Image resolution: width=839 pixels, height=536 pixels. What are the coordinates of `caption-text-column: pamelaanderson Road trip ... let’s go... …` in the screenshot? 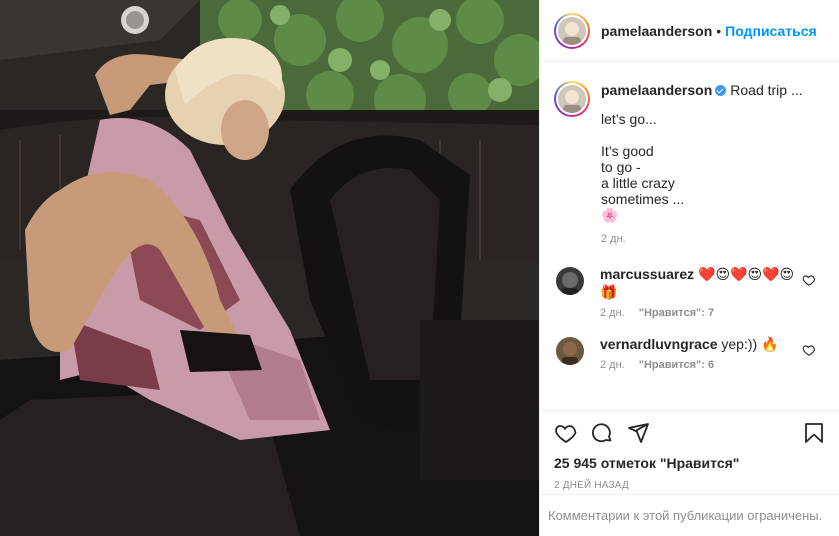 It's located at (711, 163).